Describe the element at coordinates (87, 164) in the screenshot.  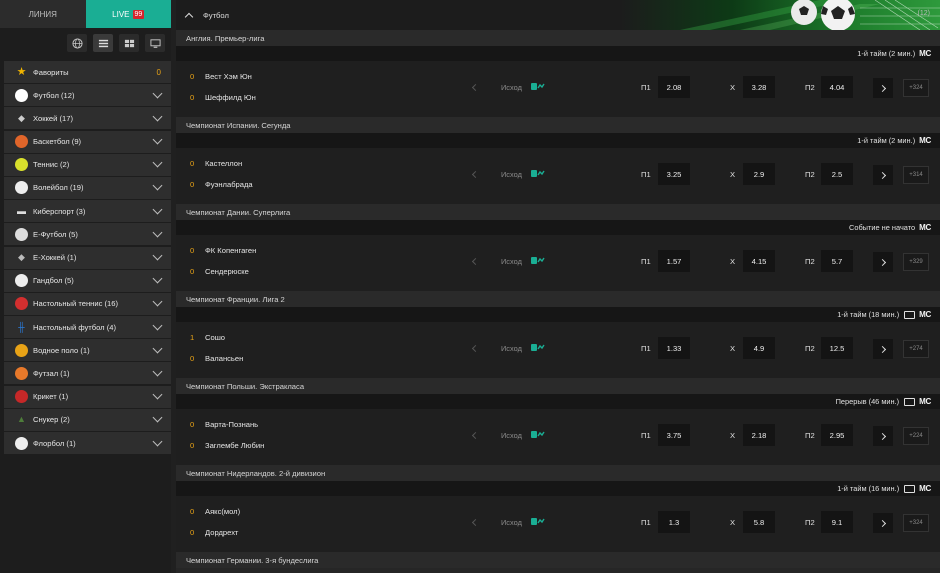
I see `sidebar-item-sport: ● Теннис (2)` at that location.